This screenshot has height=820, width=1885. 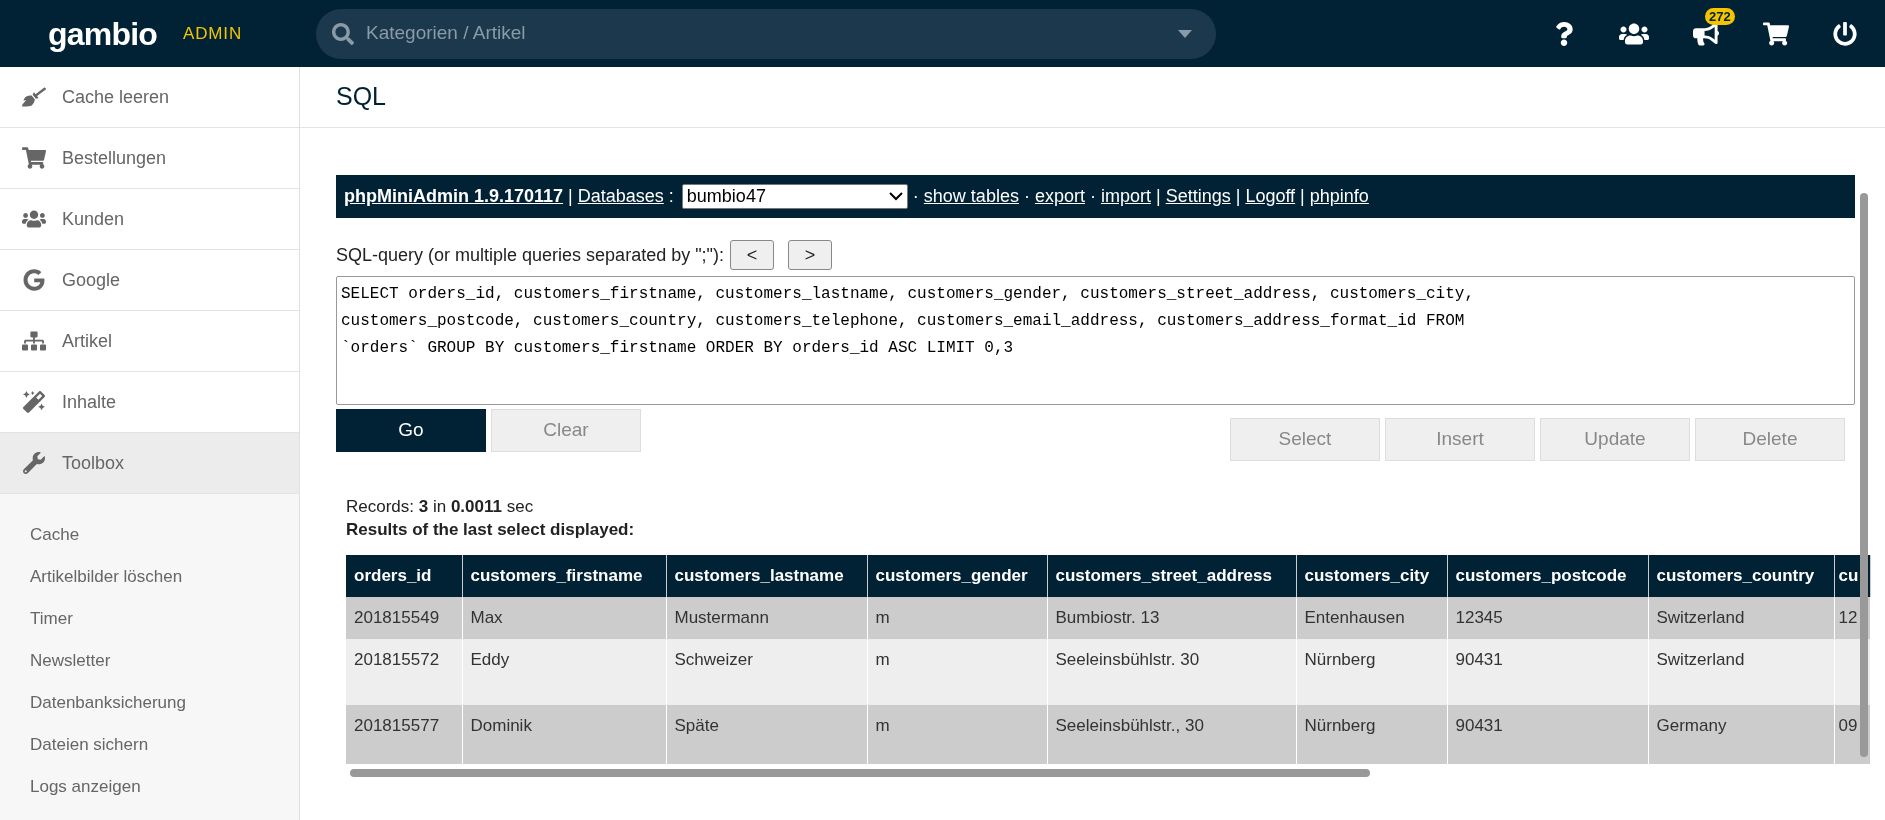 I want to click on sitemap-icon, so click(x=34, y=341).